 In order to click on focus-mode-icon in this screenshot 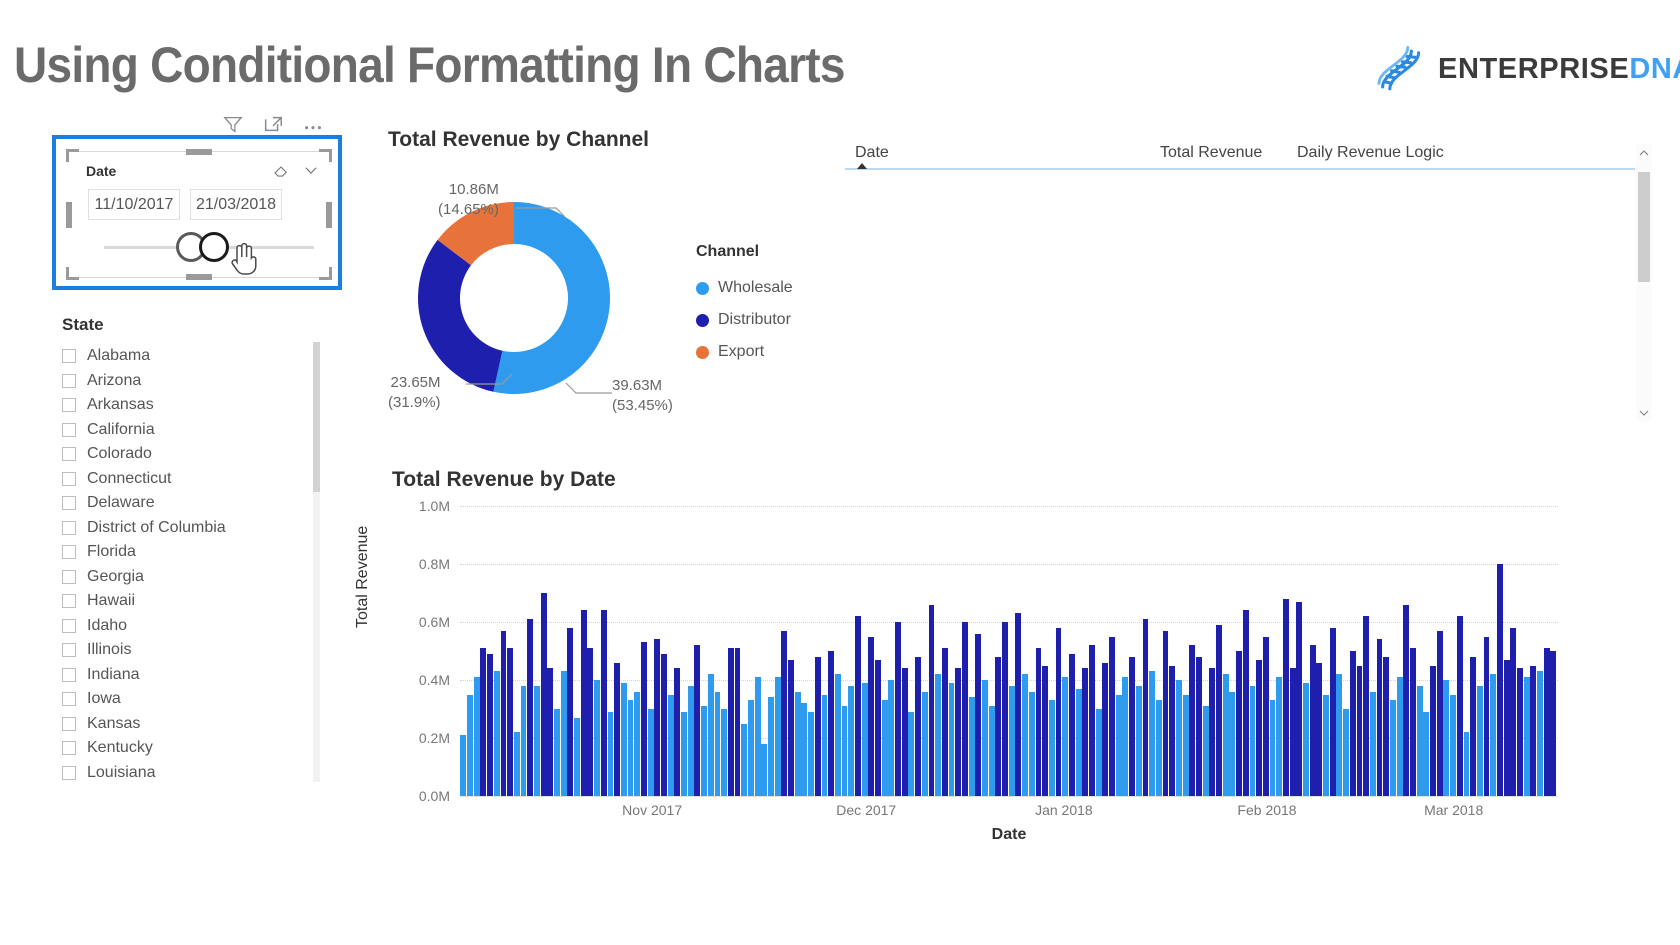, I will do `click(273, 124)`.